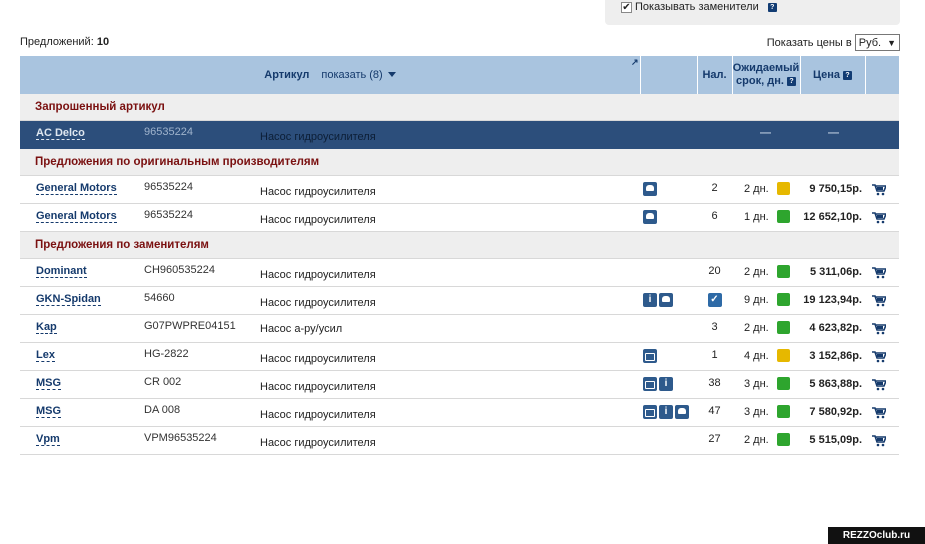 This screenshot has height=544, width=925. I want to click on offers-label: Предложений:, so click(57, 42).